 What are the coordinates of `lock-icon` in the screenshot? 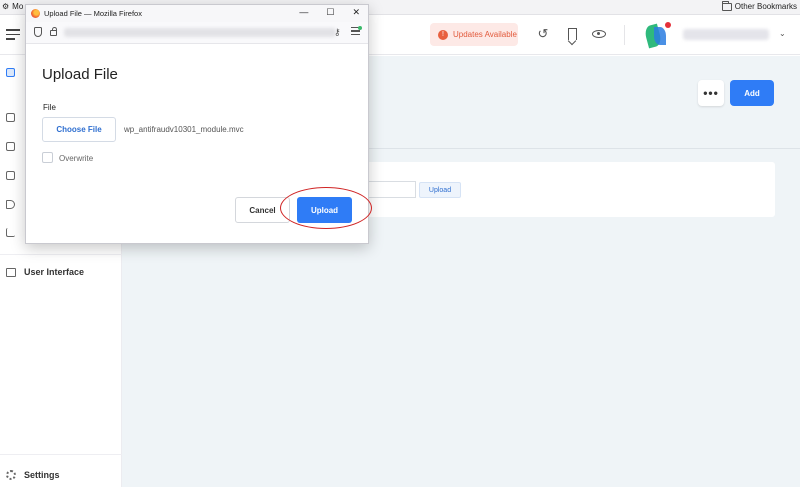 It's located at (53, 31).